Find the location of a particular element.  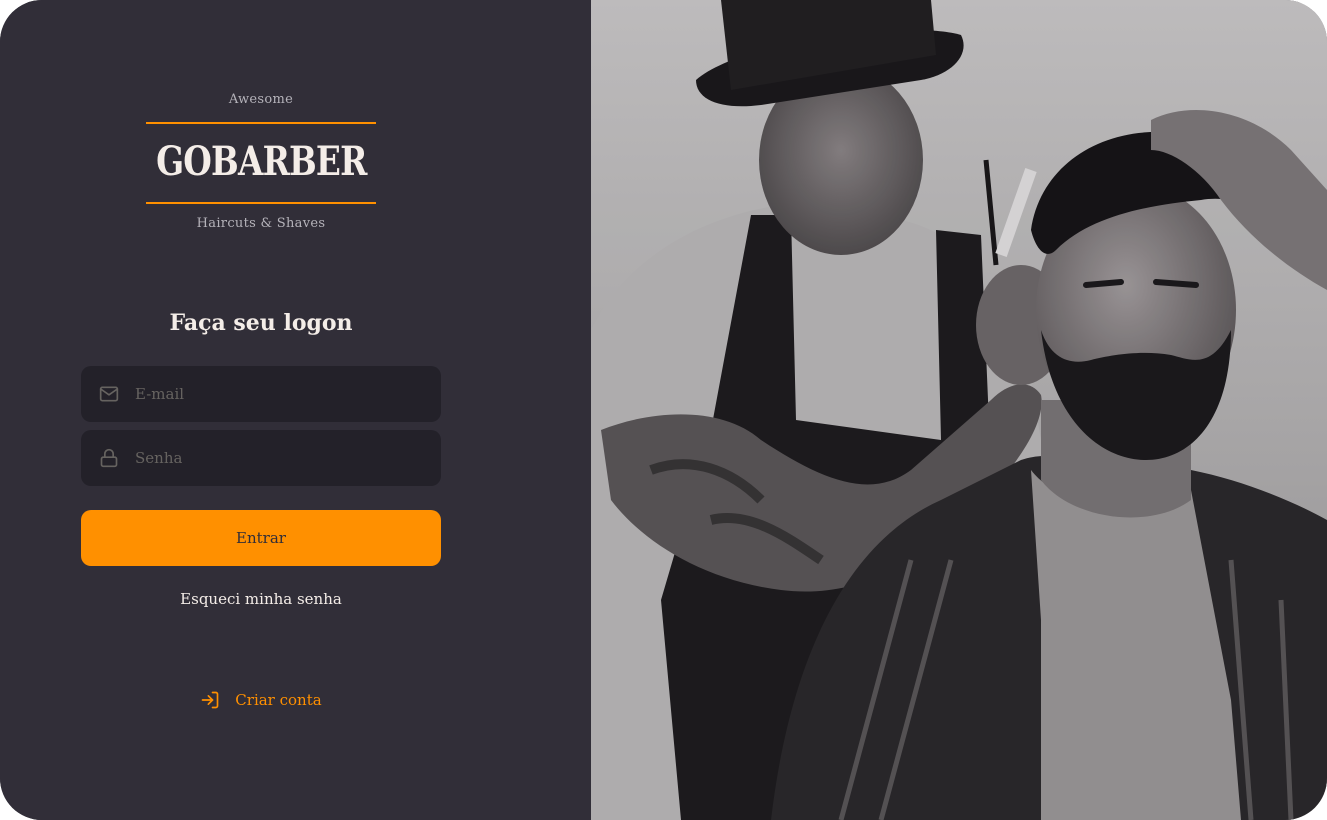

logo-divider-bottom is located at coordinates (261, 203).